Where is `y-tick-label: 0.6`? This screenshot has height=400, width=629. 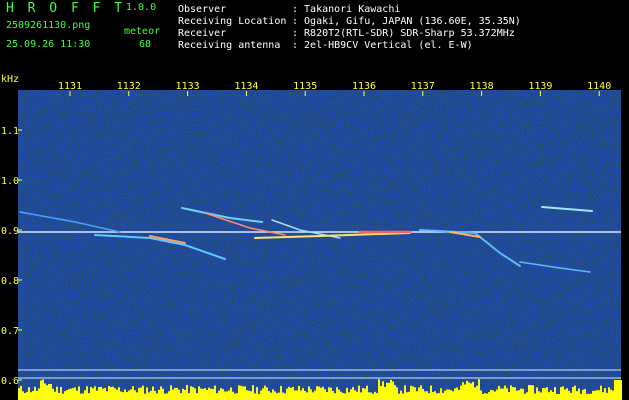 y-tick-label: 0.6 is located at coordinates (10, 381).